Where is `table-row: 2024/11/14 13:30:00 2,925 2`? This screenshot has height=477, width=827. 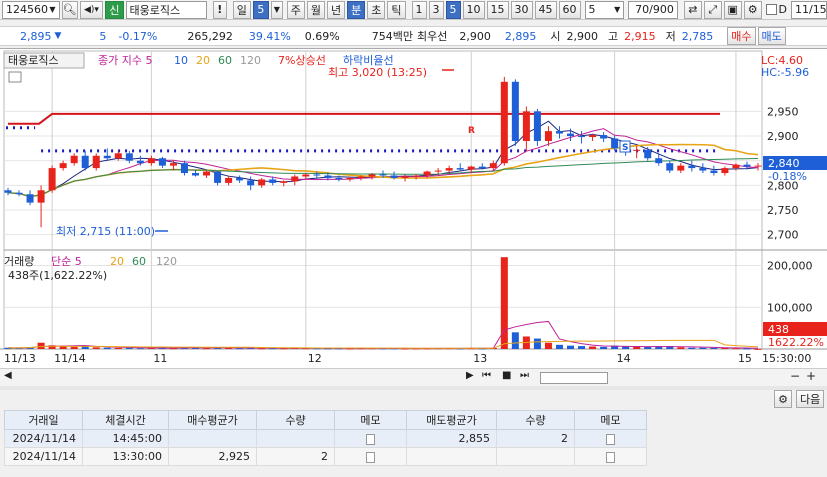 table-row: 2024/11/14 13:30:00 2,925 2 is located at coordinates (325, 456).